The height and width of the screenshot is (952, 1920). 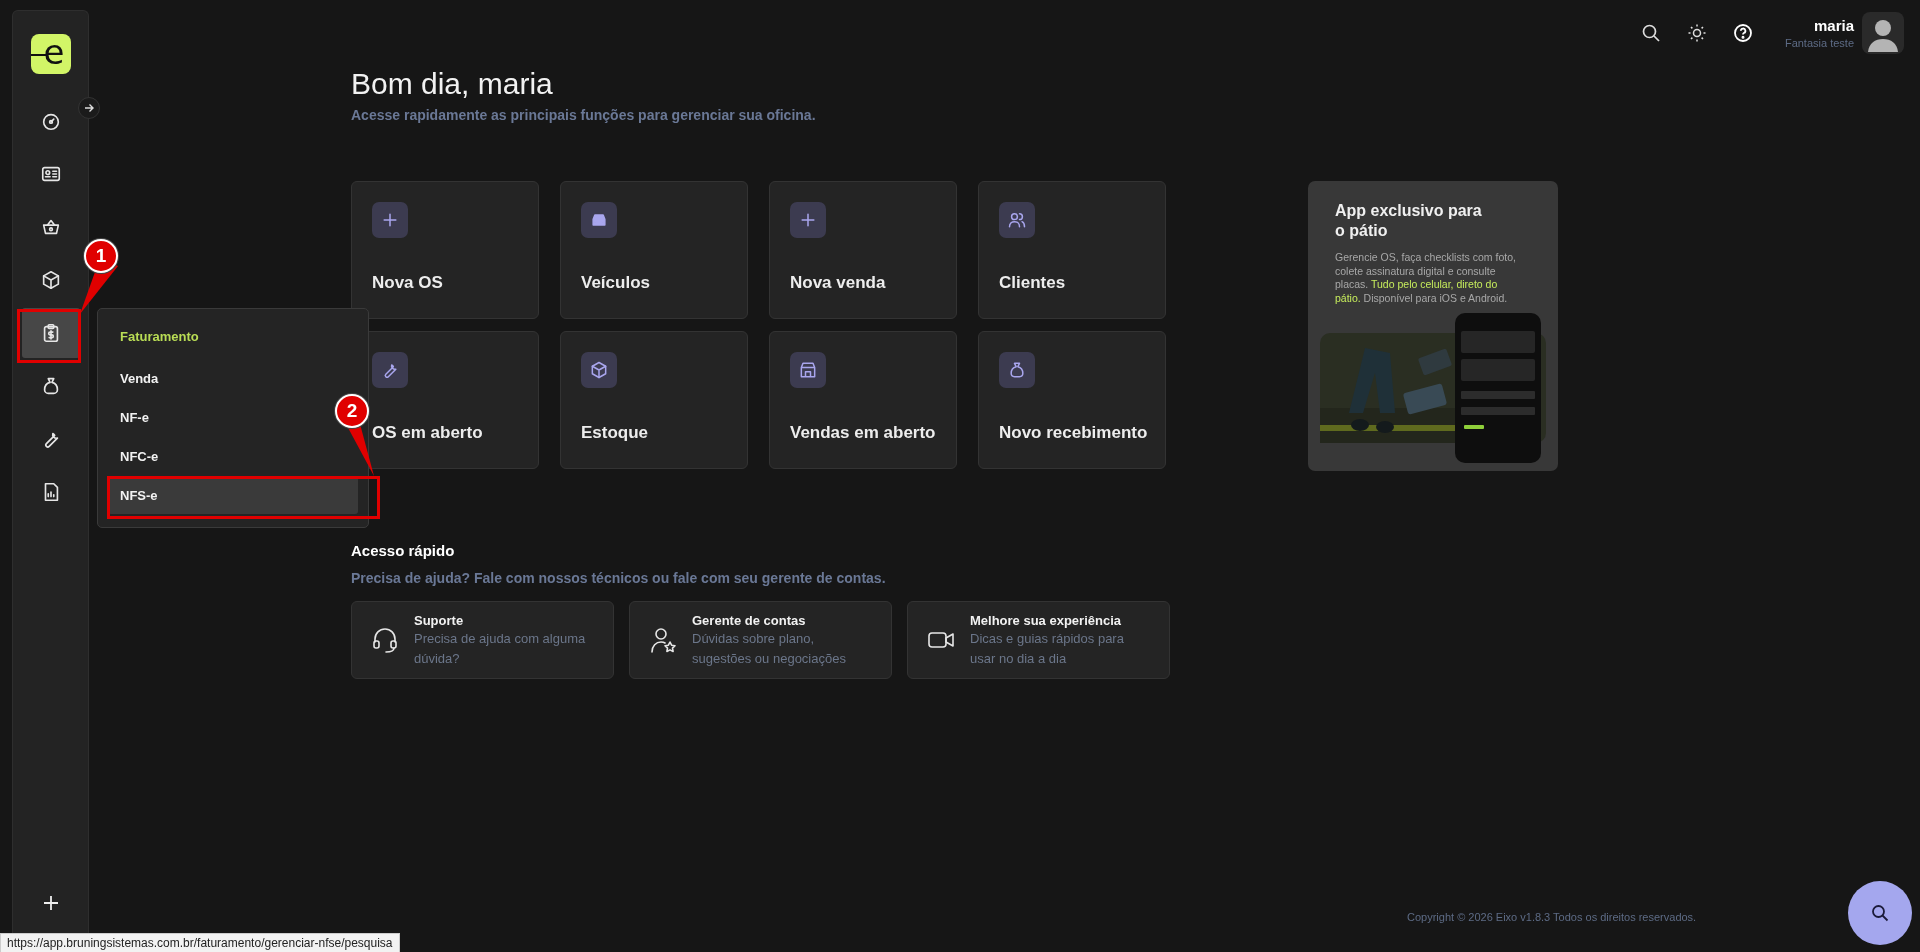 I want to click on card-description: Dicas e guias rápidos para usar no dia a dia, so click(x=1047, y=648).